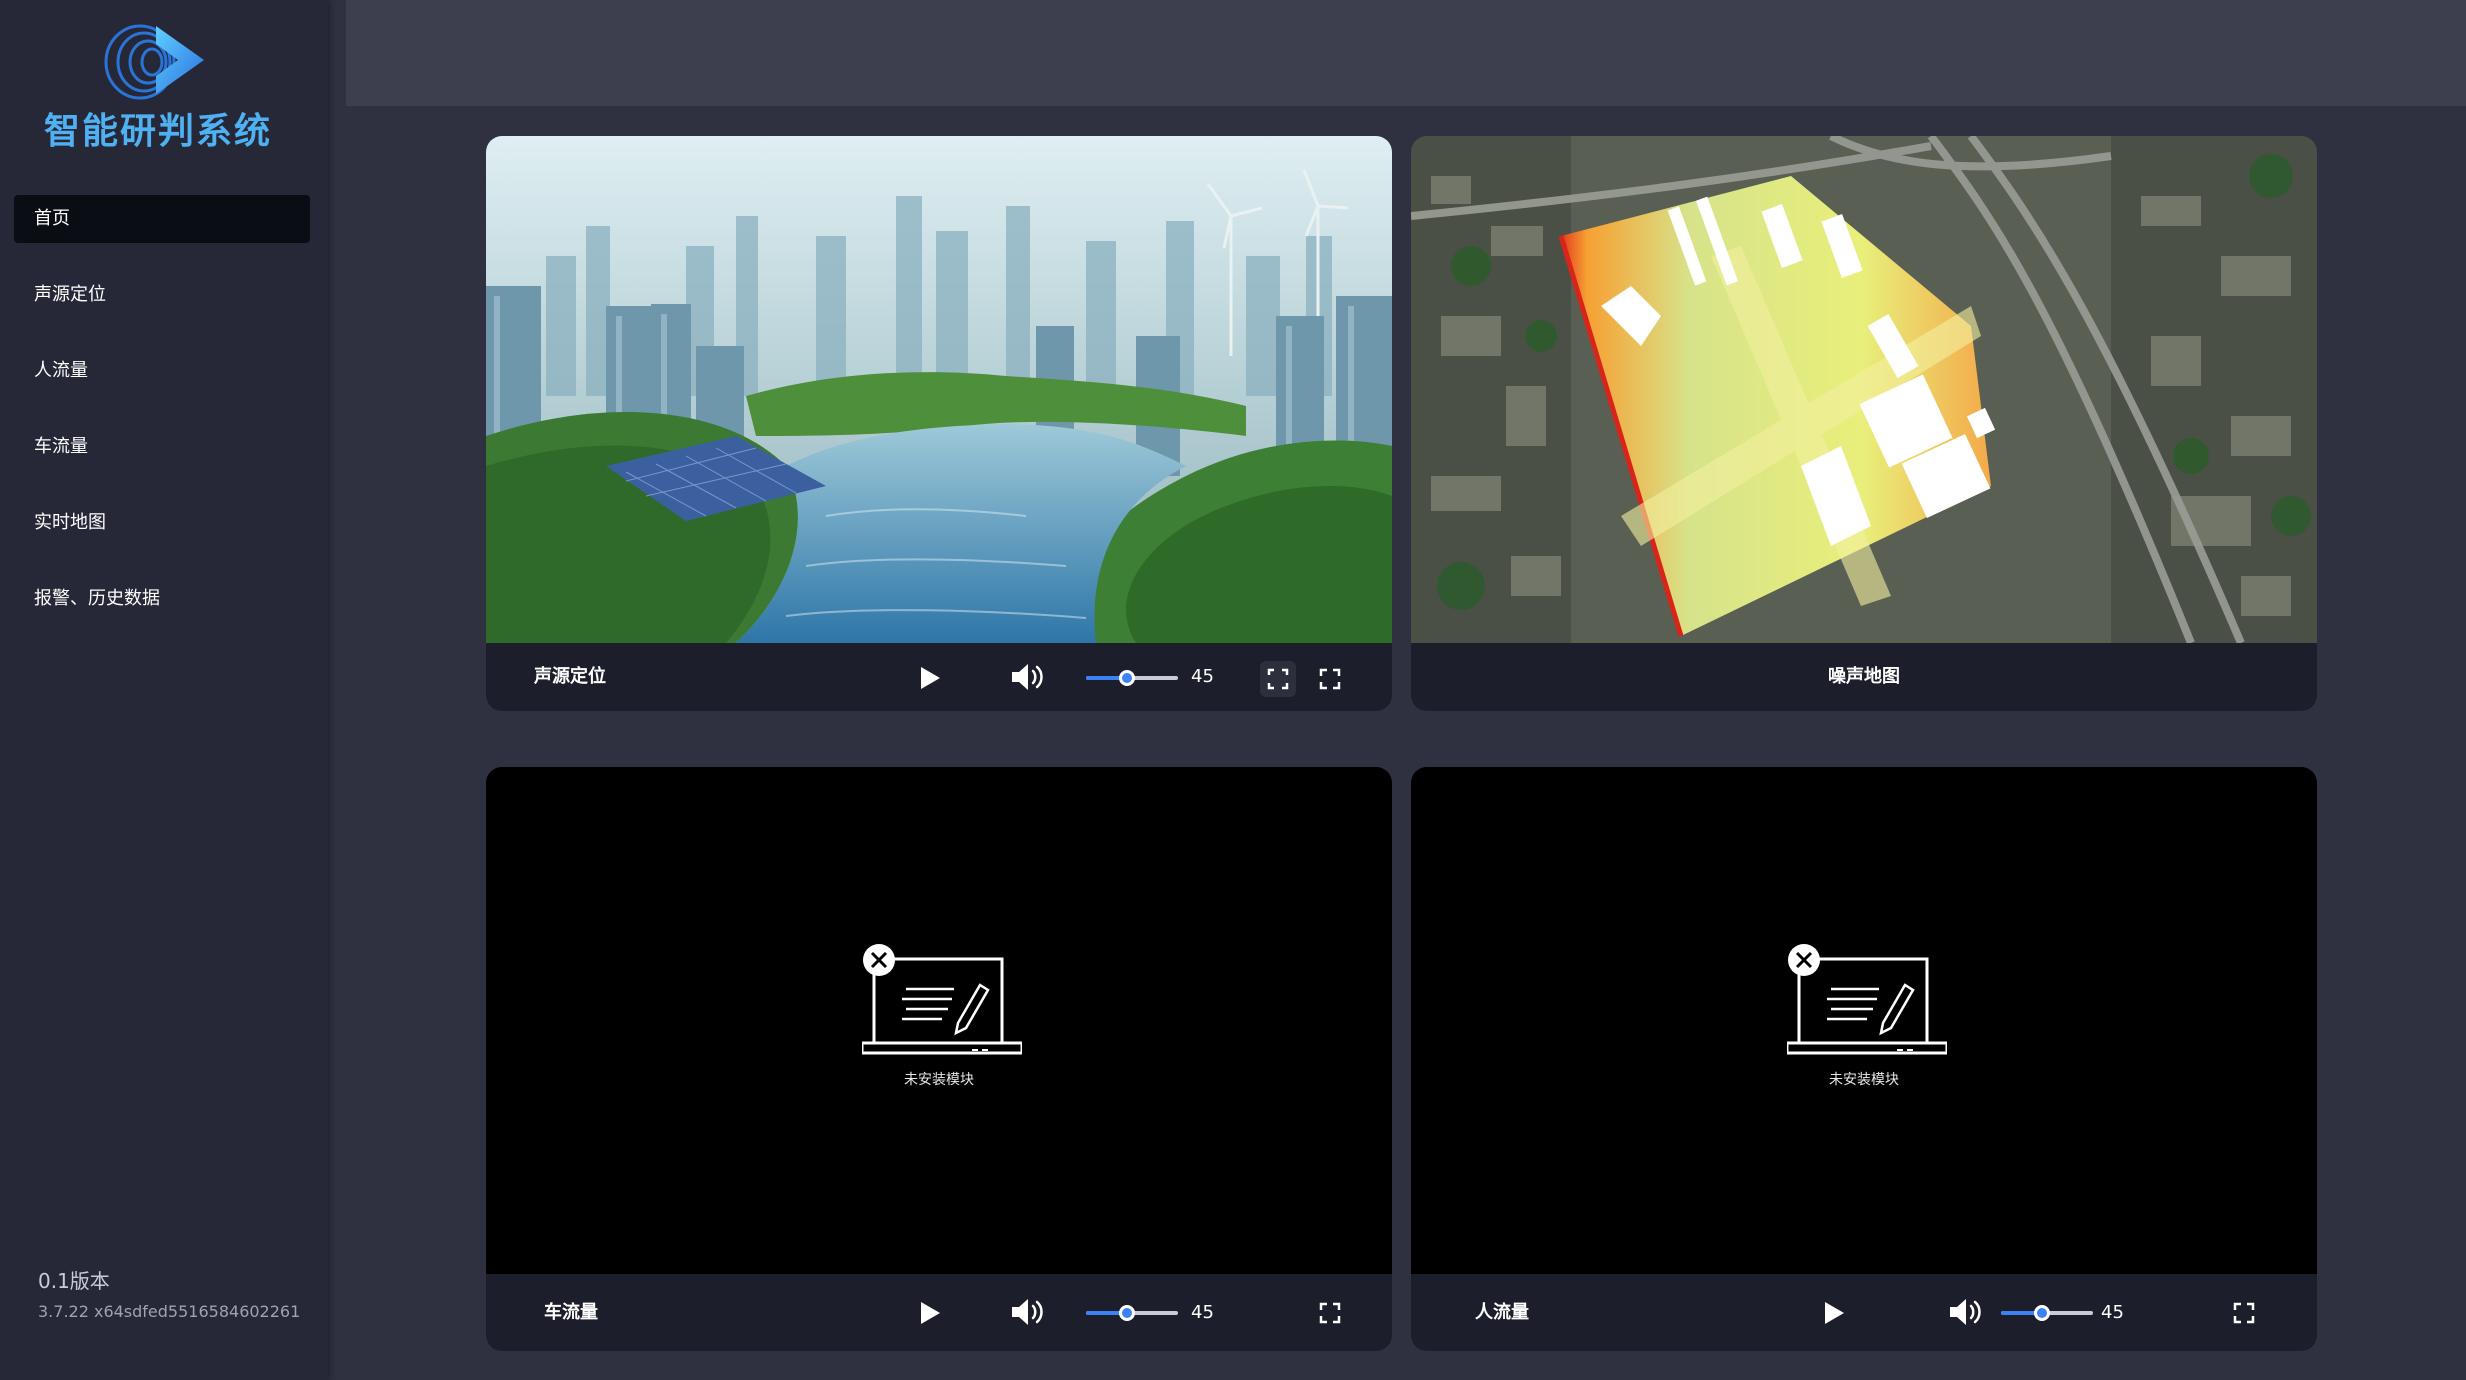 The width and height of the screenshot is (2466, 1380). Describe the element at coordinates (162, 371) in the screenshot. I see `sidebar-item-people-flow: 人流量` at that location.